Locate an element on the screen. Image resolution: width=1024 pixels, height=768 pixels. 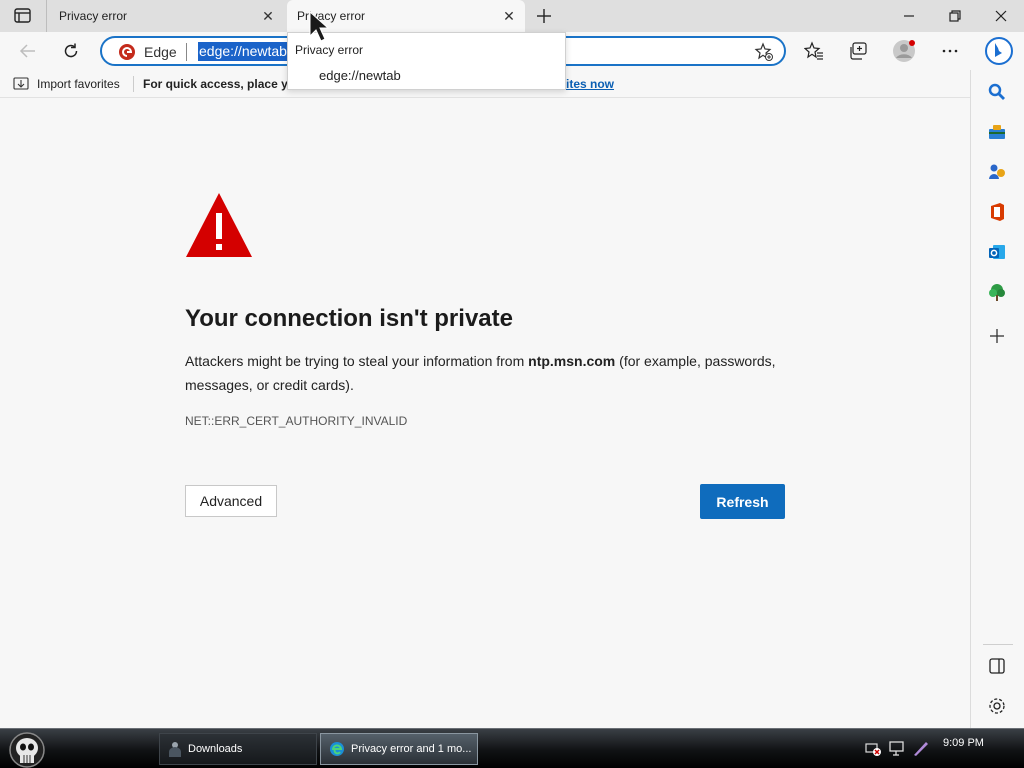
display-icon is located at coordinates (897, 748).